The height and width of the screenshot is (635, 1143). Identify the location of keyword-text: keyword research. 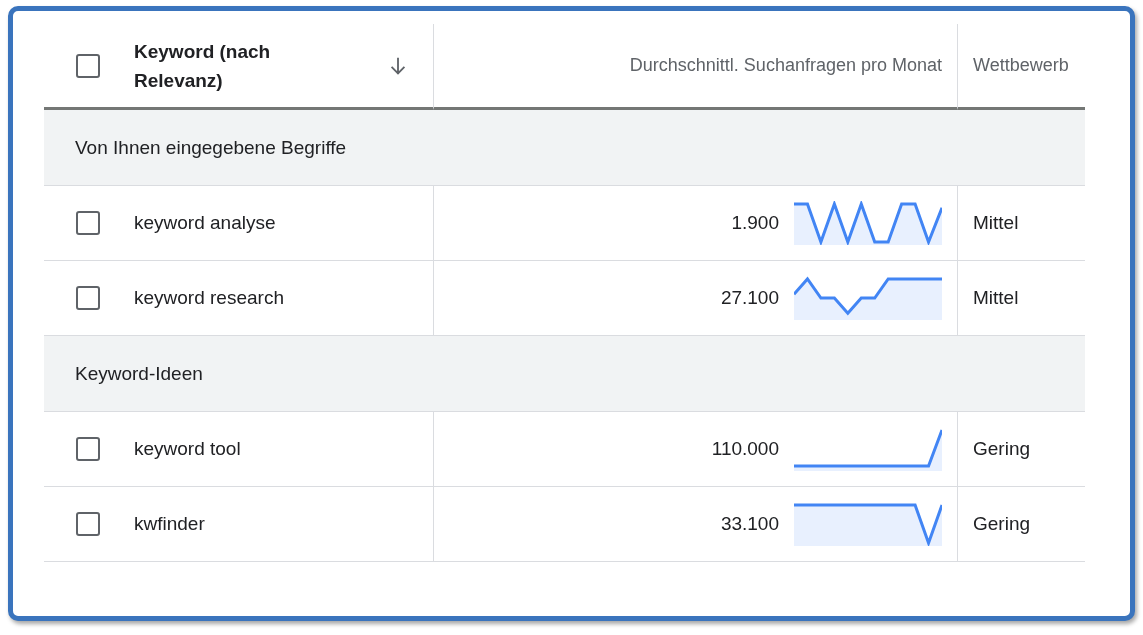
(209, 298).